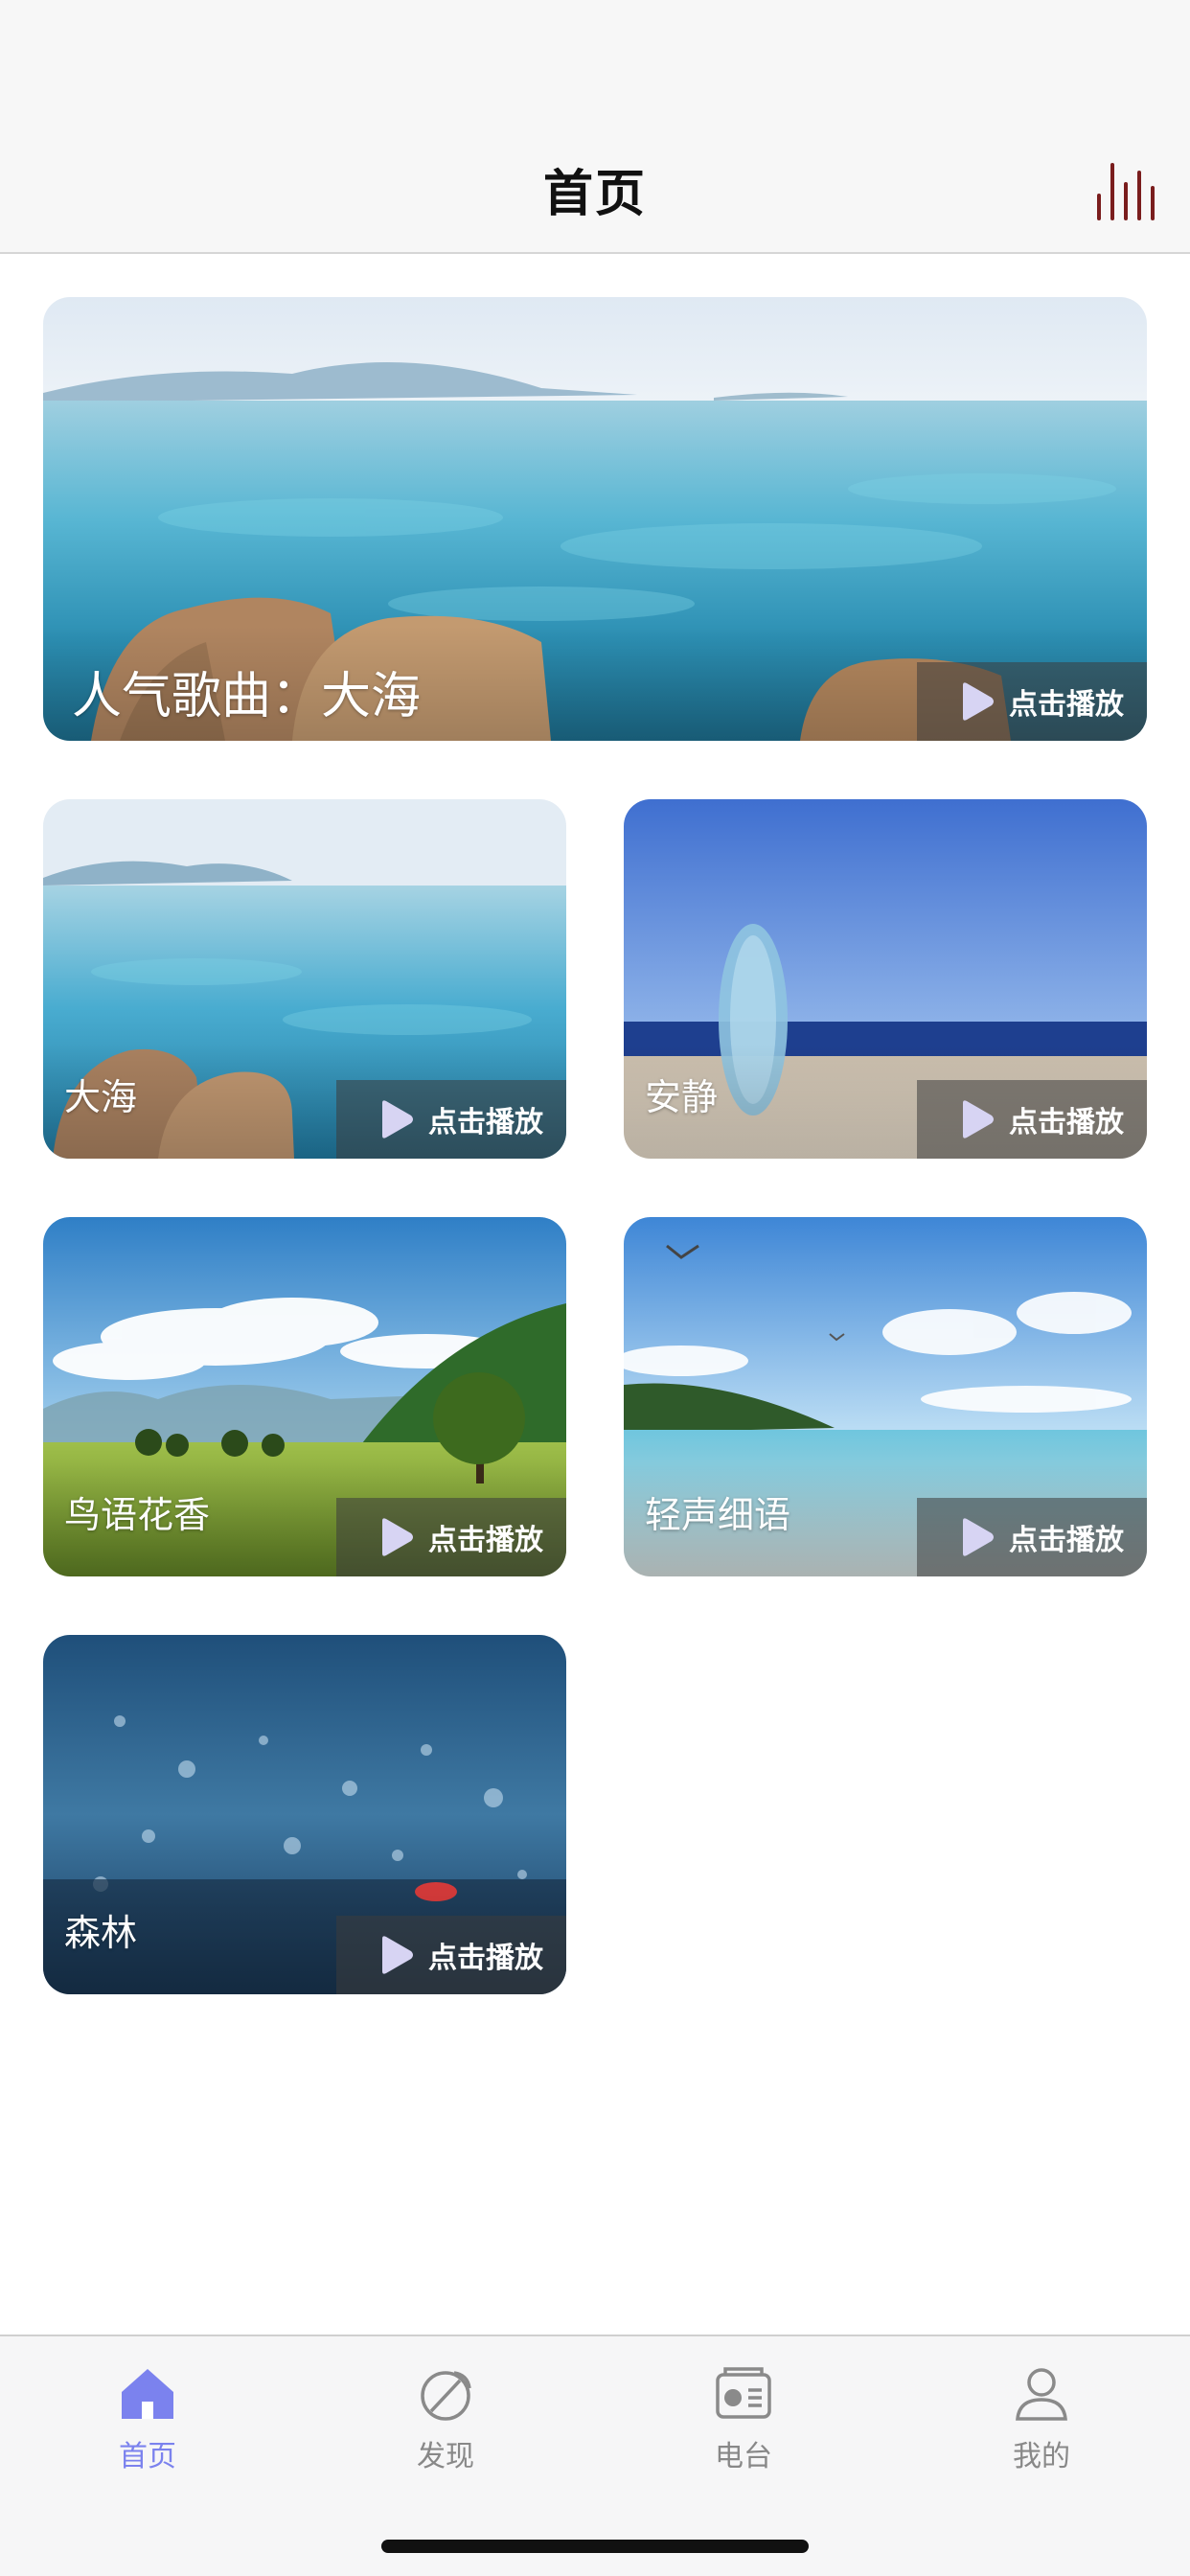  Describe the element at coordinates (682, 1097) in the screenshot. I see `card-title: 安静` at that location.